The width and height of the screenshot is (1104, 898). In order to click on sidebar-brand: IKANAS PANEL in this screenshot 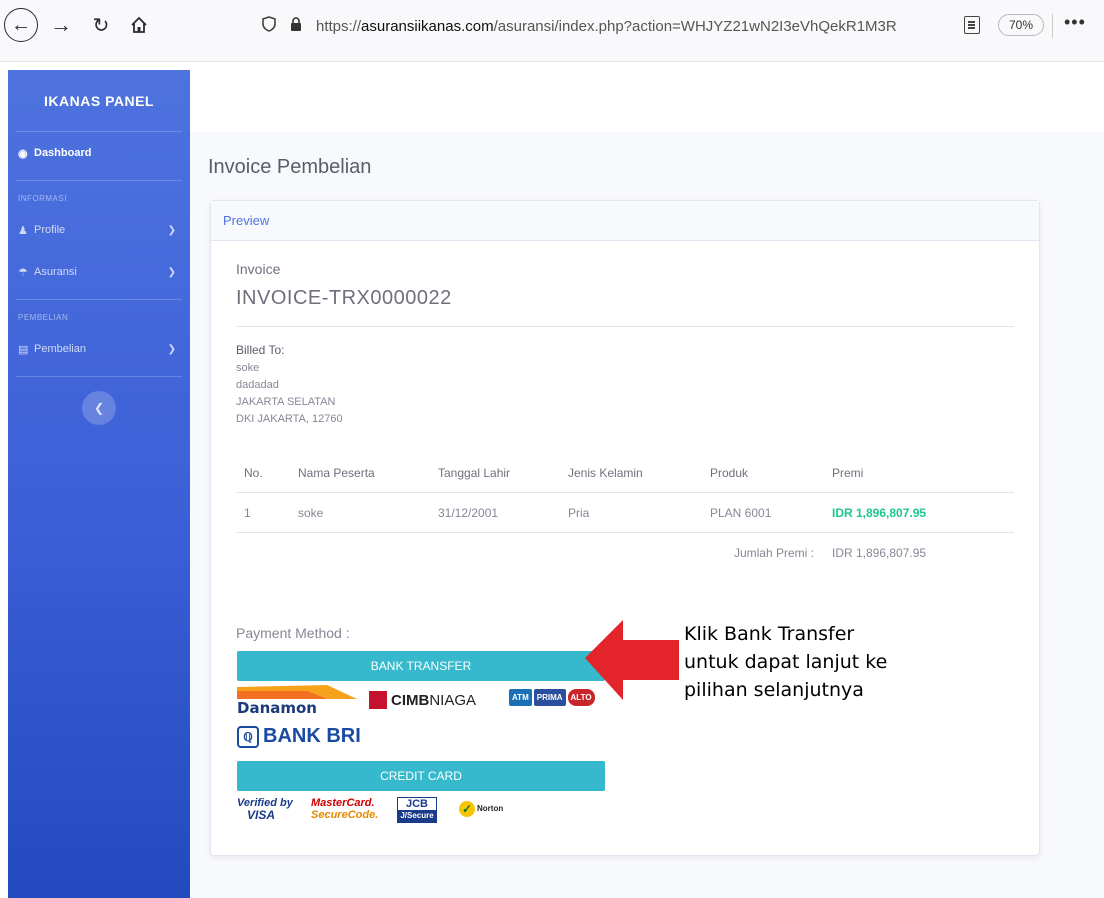, I will do `click(99, 101)`.